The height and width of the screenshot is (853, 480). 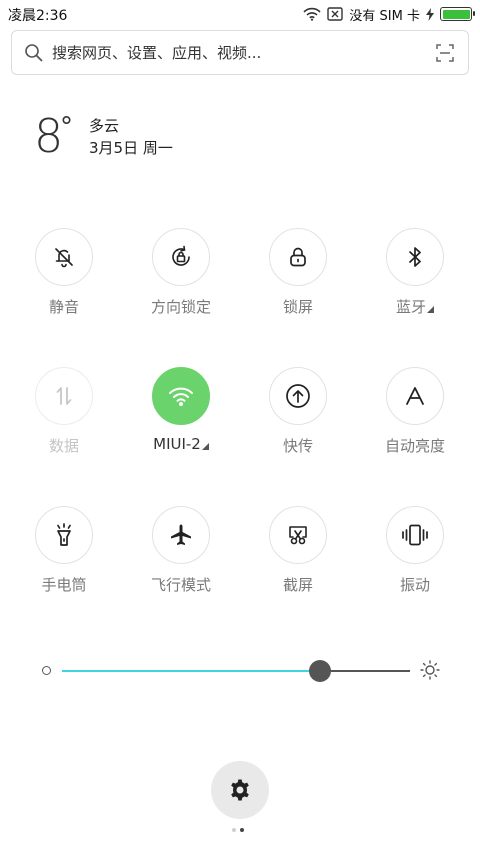 I want to click on charging-bolt-icon, so click(x=430, y=14).